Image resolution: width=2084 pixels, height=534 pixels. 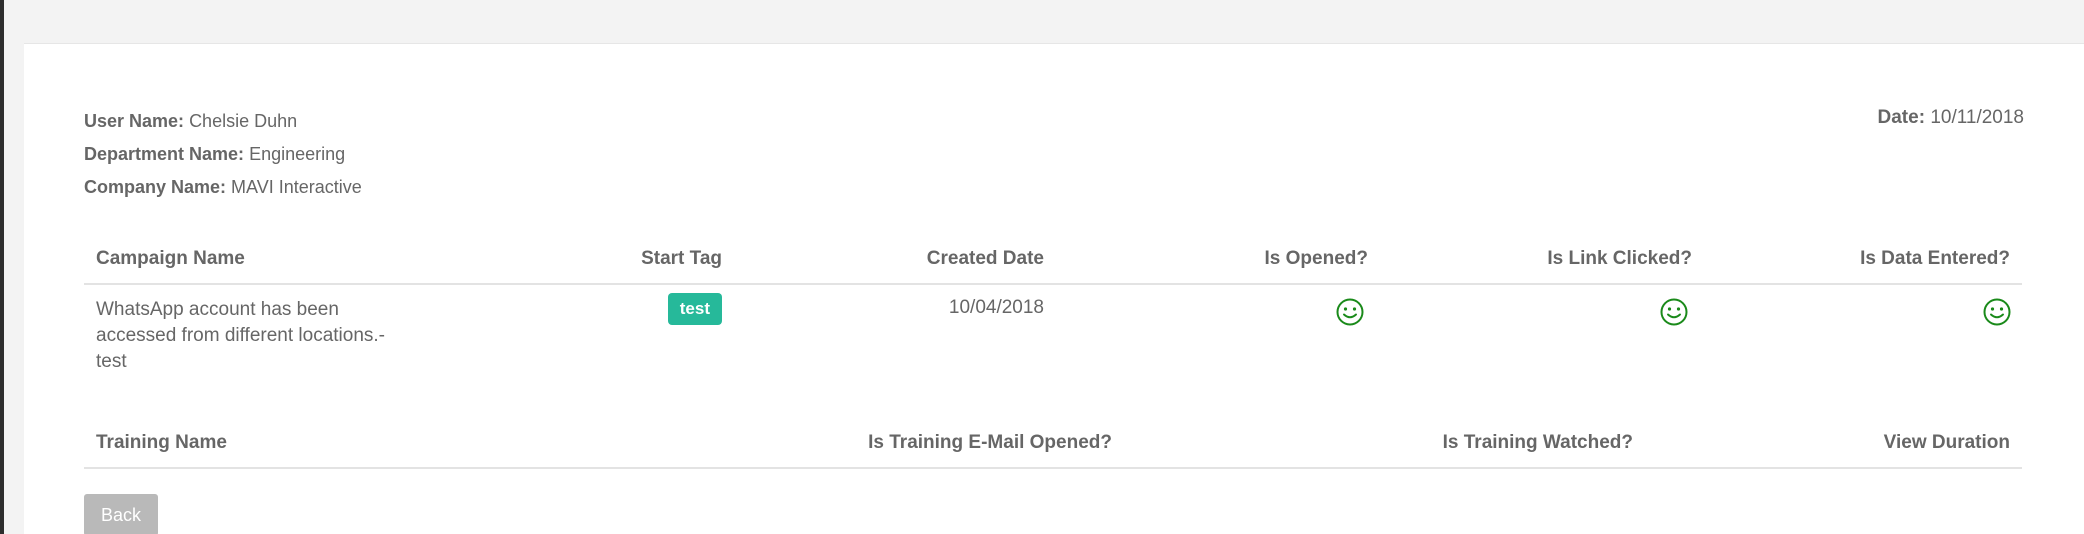 I want to click on report-date: Date: 10/11/2018, so click(x=1951, y=118).